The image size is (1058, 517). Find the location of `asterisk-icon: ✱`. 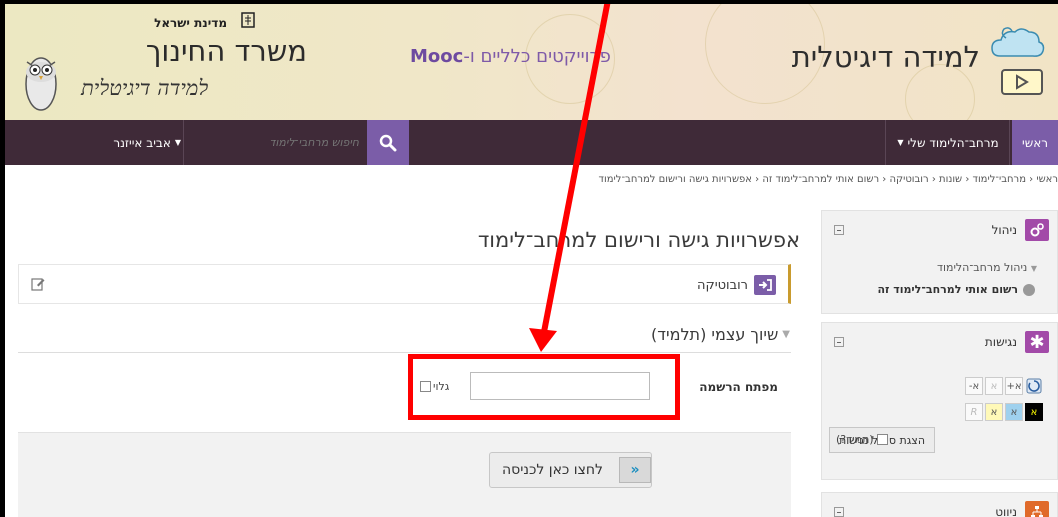

asterisk-icon: ✱ is located at coordinates (1037, 342).